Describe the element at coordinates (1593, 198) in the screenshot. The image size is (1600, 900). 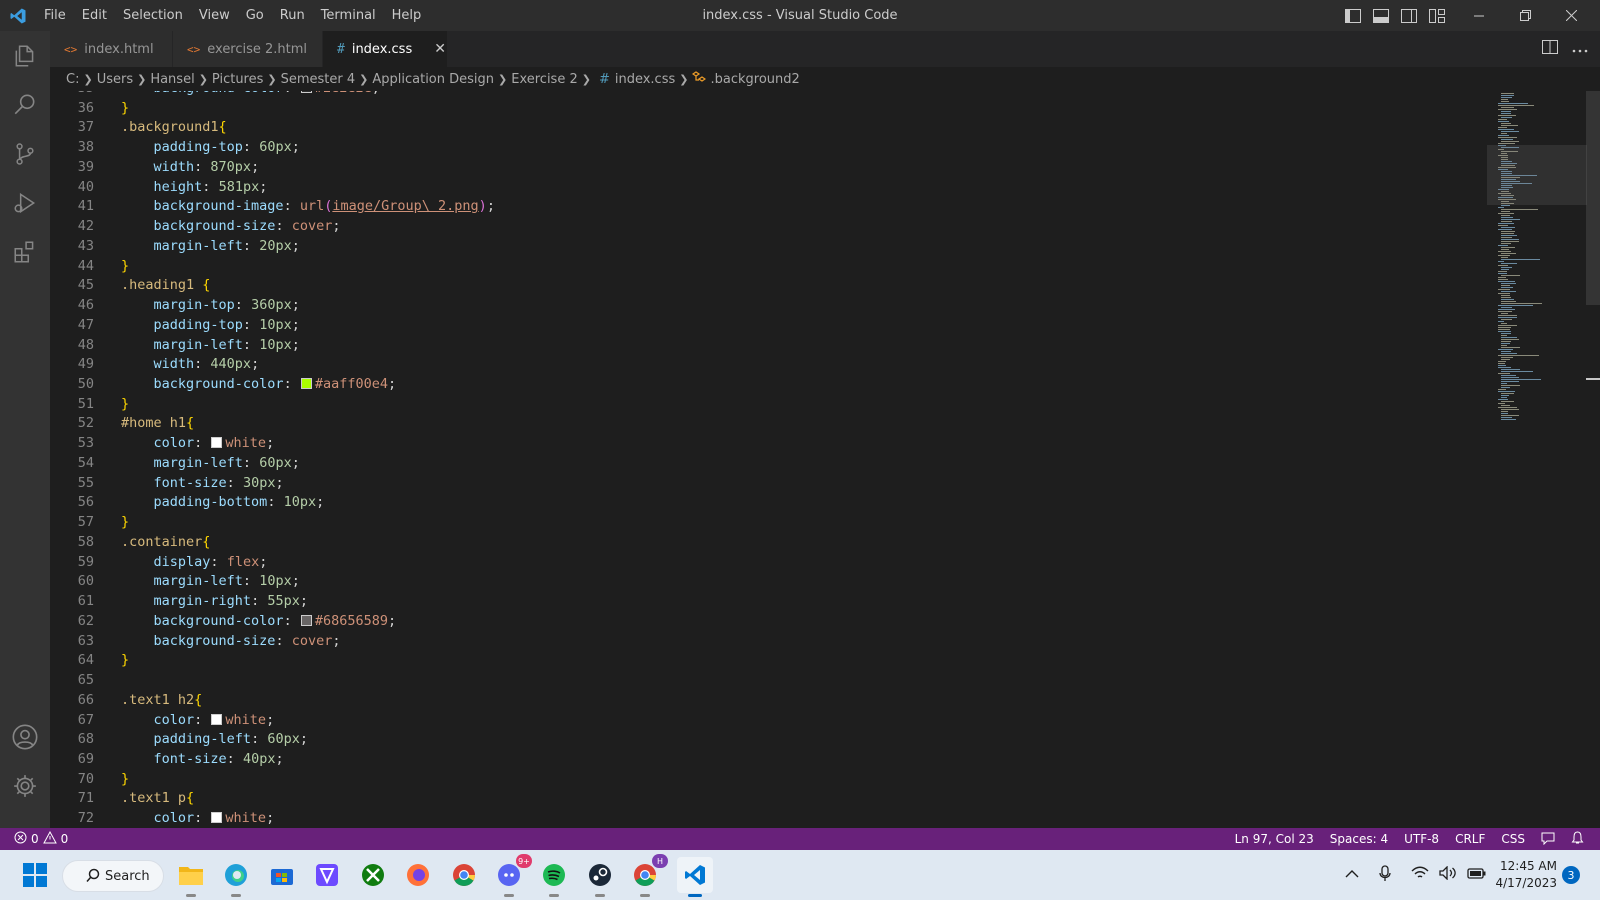
I see `scrollbar-thumb` at that location.